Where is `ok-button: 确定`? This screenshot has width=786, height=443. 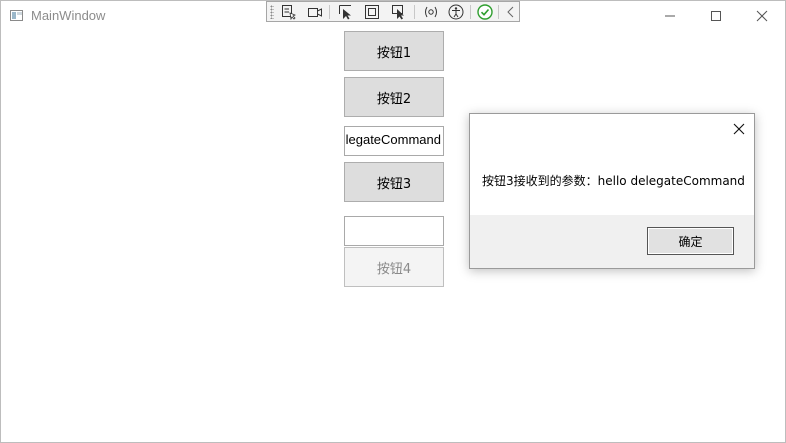
ok-button: 确定 is located at coordinates (690, 241).